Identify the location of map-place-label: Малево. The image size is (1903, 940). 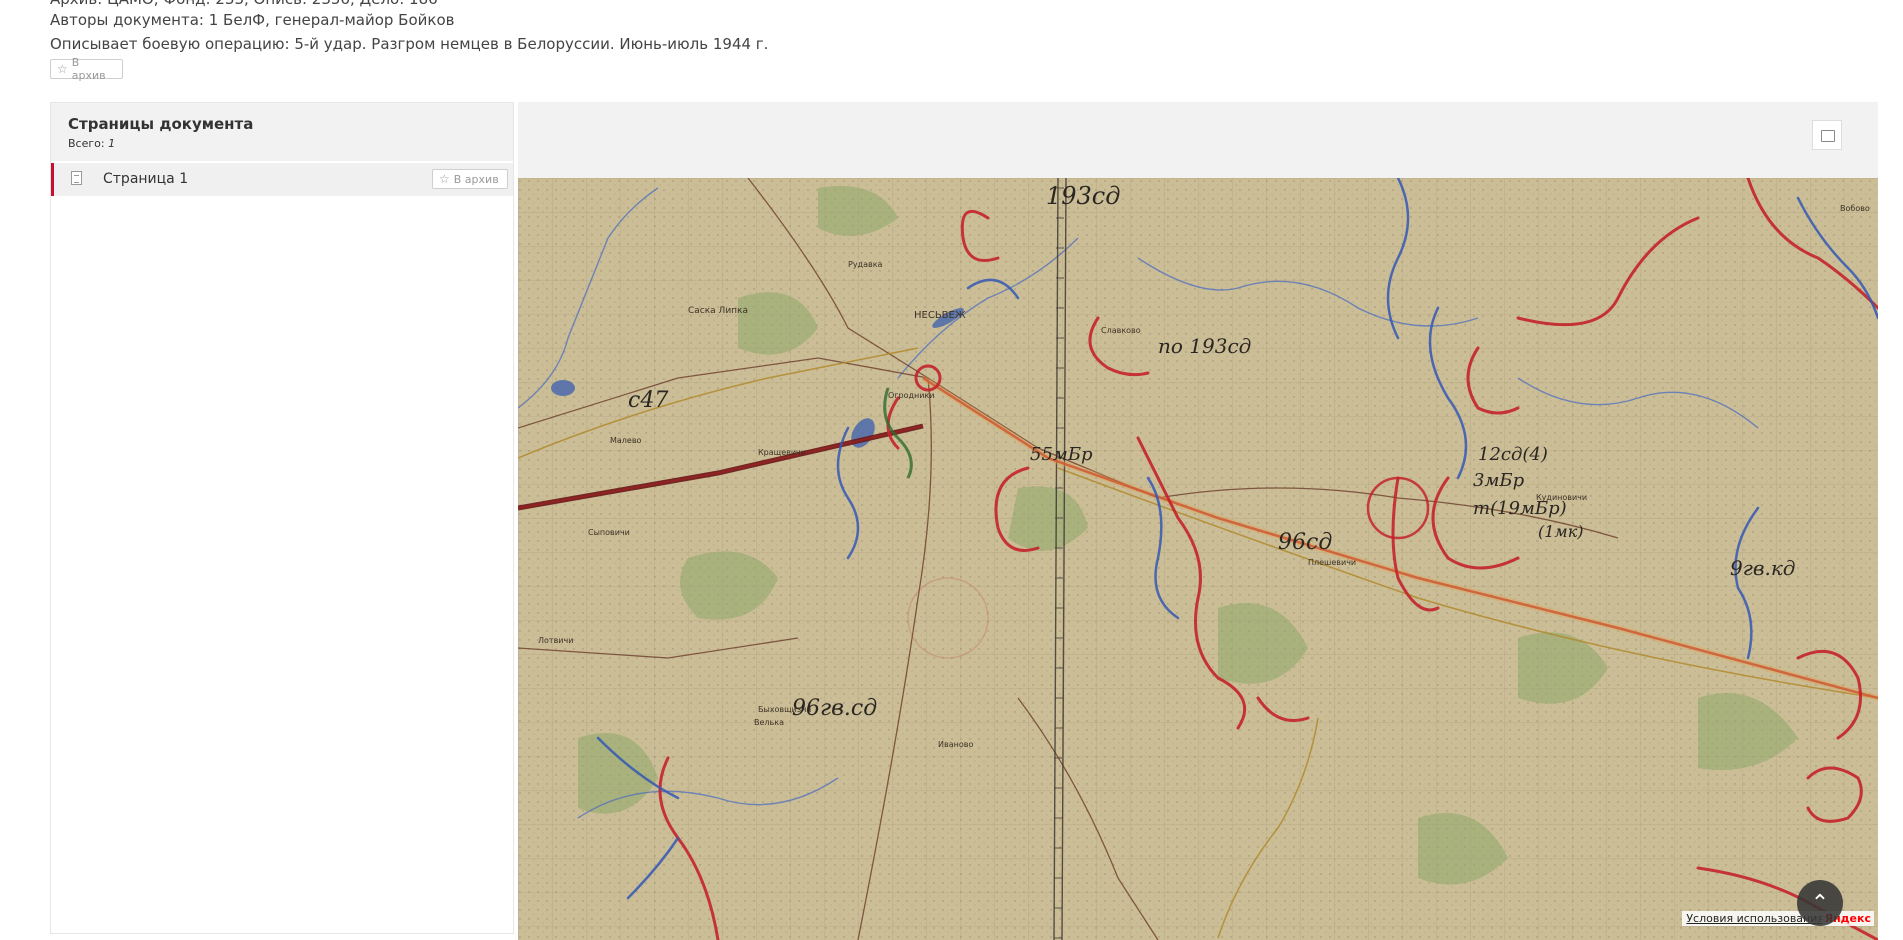
(626, 440).